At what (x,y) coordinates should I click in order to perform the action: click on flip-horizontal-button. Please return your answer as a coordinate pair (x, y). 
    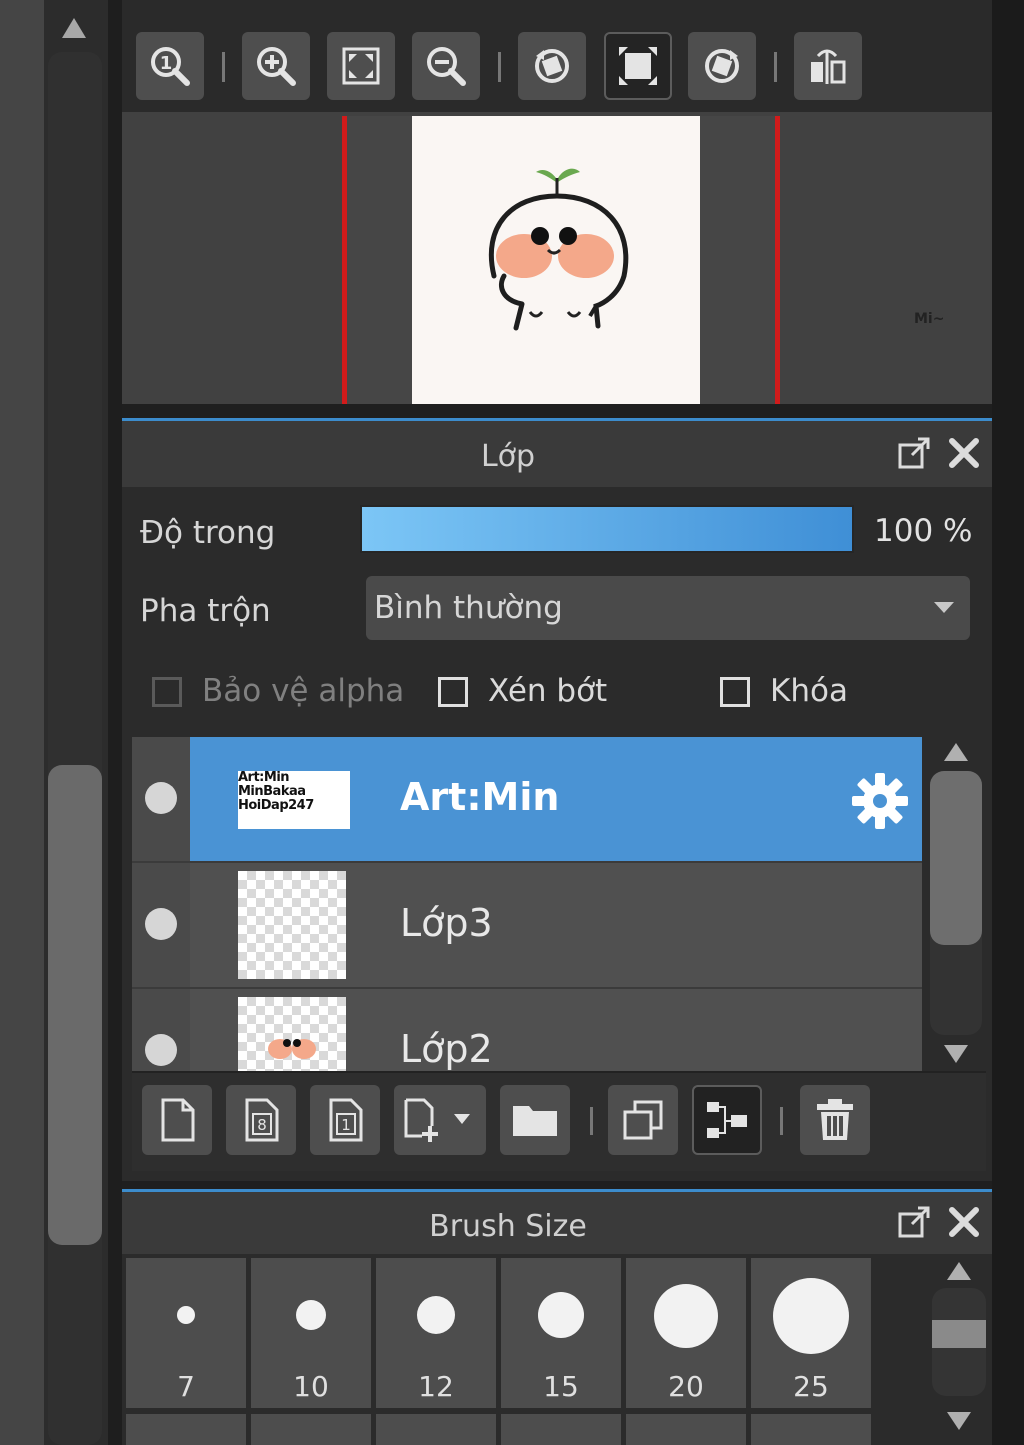
    Looking at the image, I should click on (828, 66).